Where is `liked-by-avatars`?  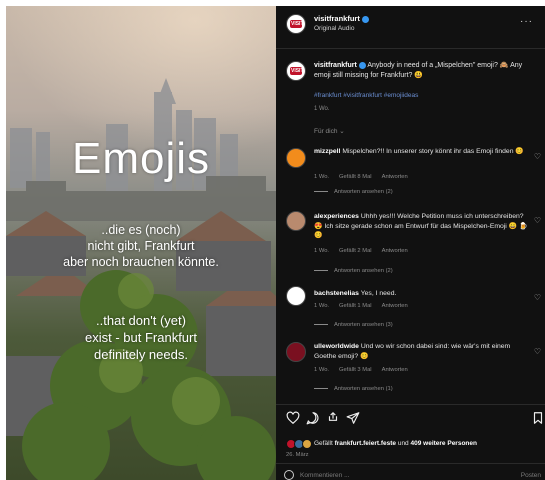
liked-by-avatars is located at coordinates (299, 444).